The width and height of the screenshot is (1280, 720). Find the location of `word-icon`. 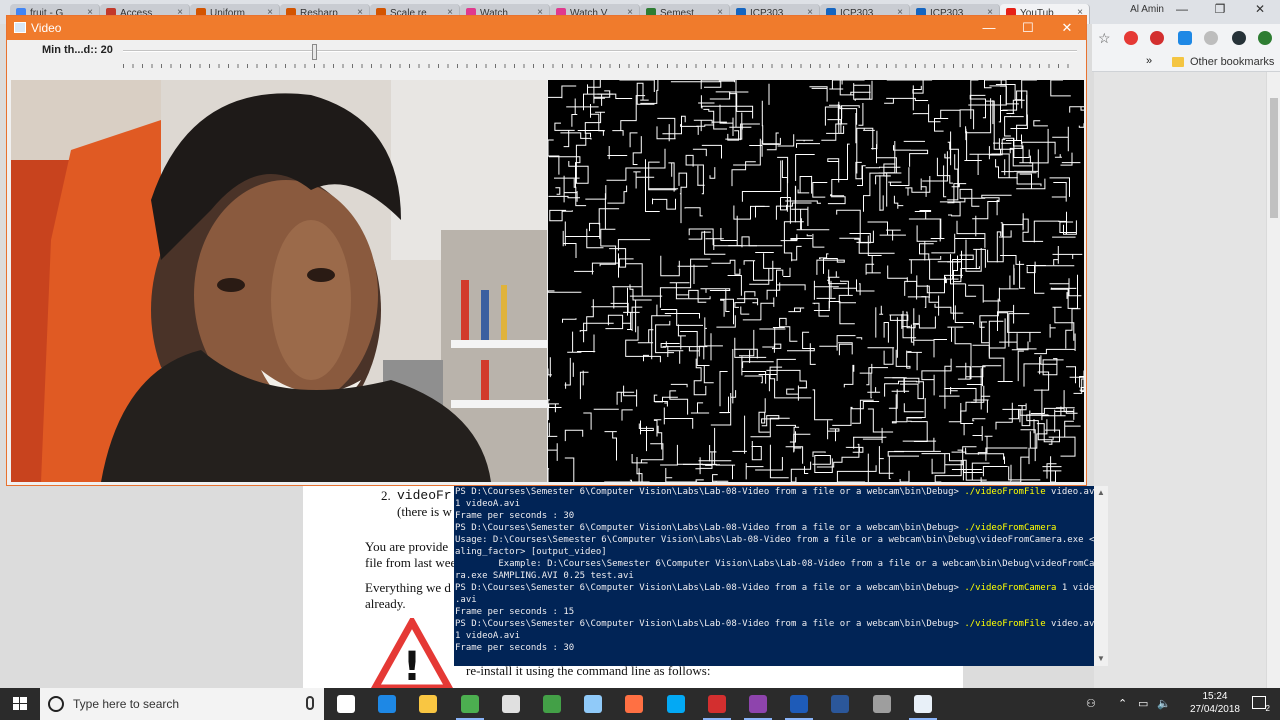

word-icon is located at coordinates (840, 706).